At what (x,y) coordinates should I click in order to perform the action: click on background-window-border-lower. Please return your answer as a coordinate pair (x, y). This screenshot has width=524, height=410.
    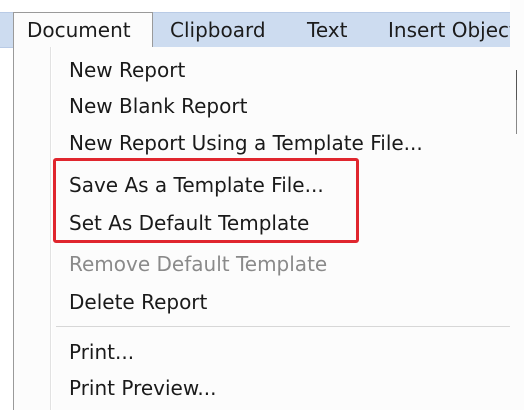
    Looking at the image, I should click on (516, 117).